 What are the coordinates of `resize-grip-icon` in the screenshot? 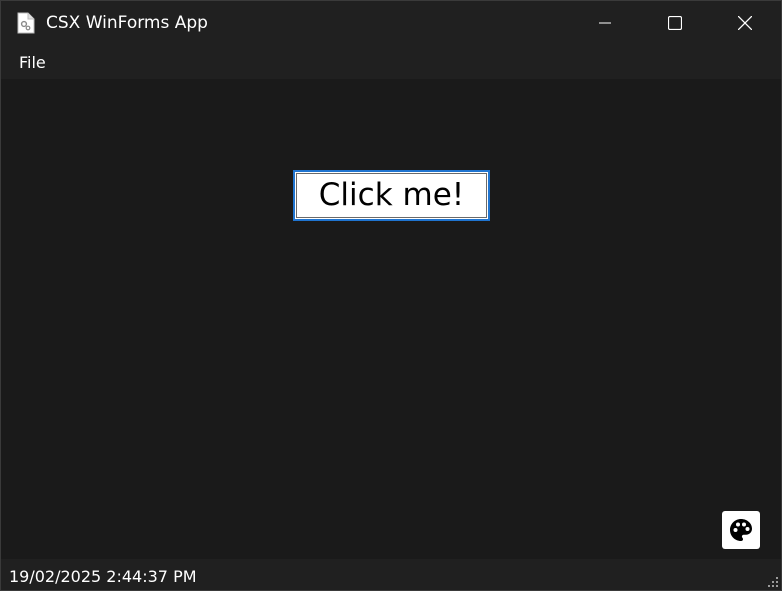 It's located at (772, 581).